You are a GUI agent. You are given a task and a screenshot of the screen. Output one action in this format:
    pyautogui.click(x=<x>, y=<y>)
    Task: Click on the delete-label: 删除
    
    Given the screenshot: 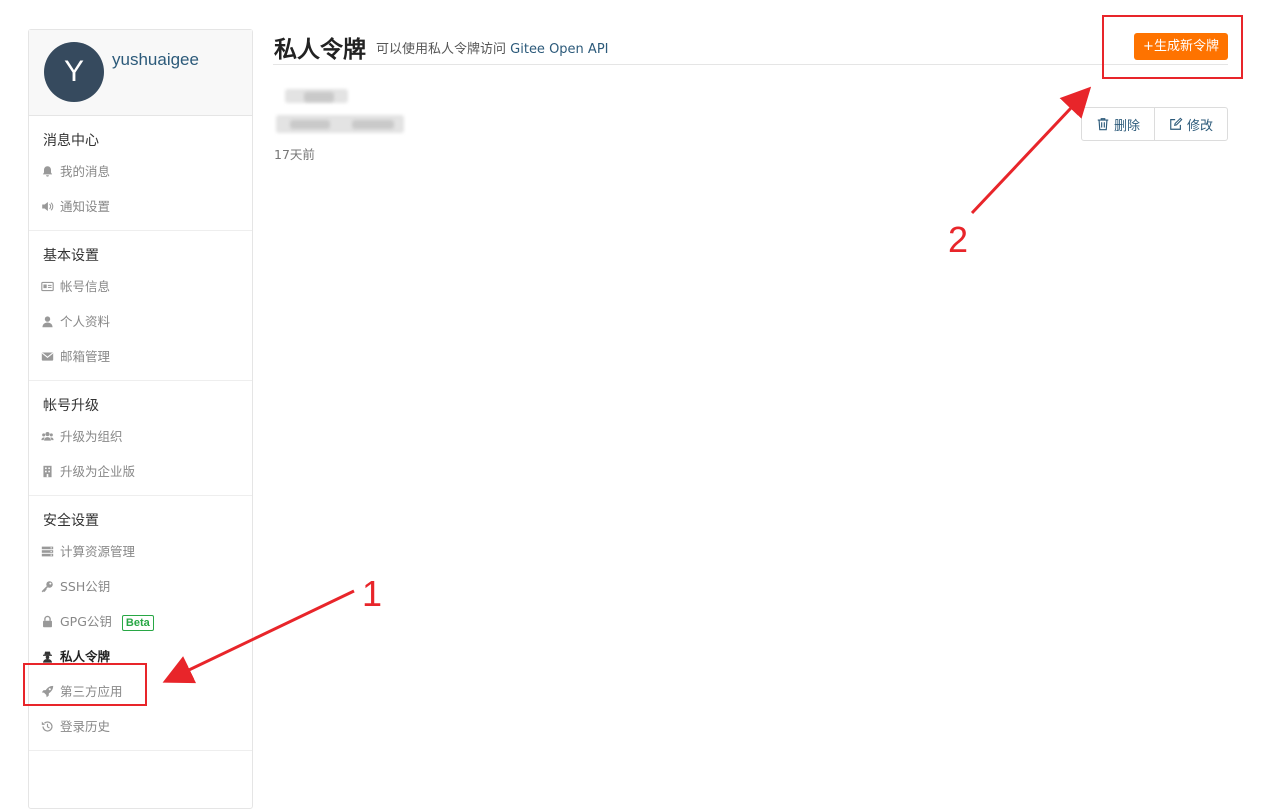 What is the action you would take?
    pyautogui.click(x=1126, y=126)
    